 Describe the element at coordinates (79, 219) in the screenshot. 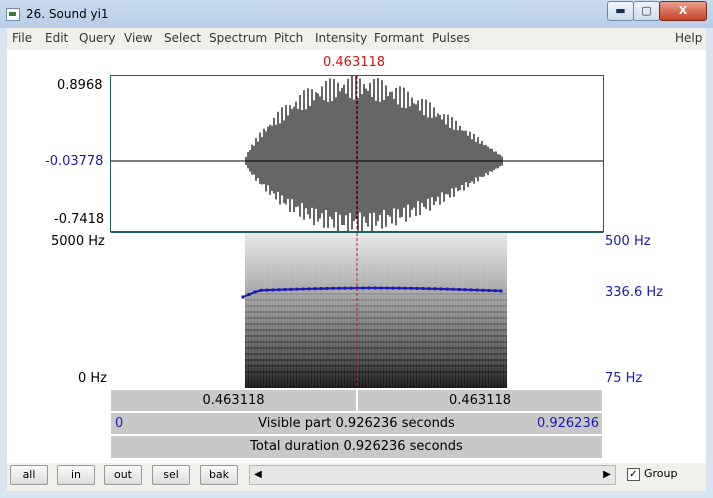

I see `wave-min-label: -0.7418` at that location.